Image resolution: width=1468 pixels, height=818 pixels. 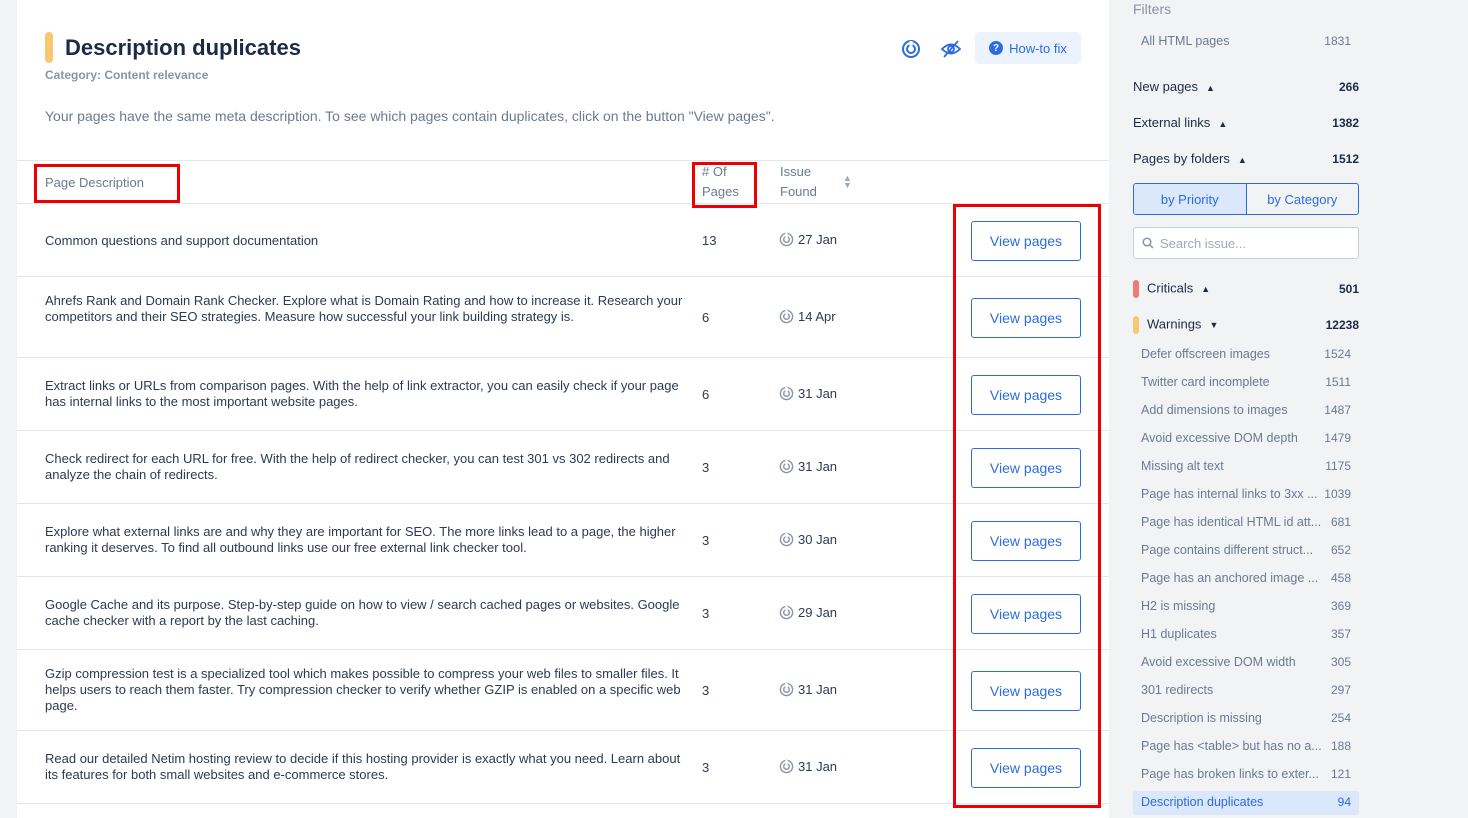 I want to click on filter-warning-item: Missing alt text 1175, so click(x=1246, y=466).